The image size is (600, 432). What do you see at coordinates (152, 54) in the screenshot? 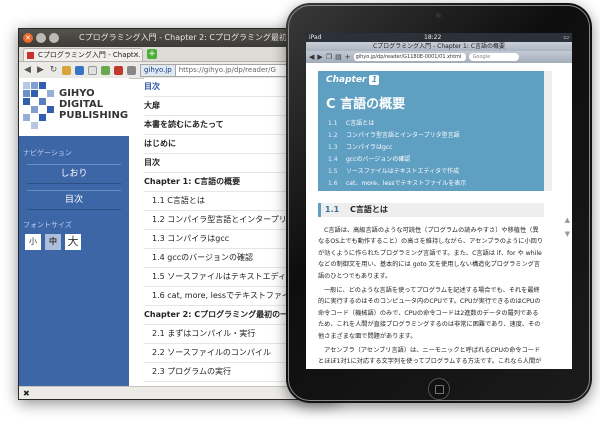
I see `new-tab-button: +` at bounding box center [152, 54].